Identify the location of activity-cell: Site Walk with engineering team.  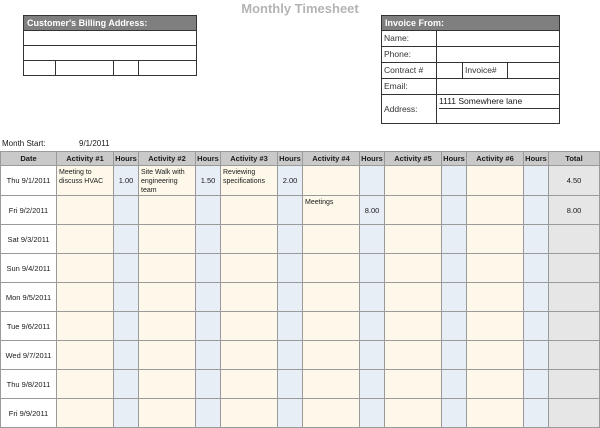
(167, 180).